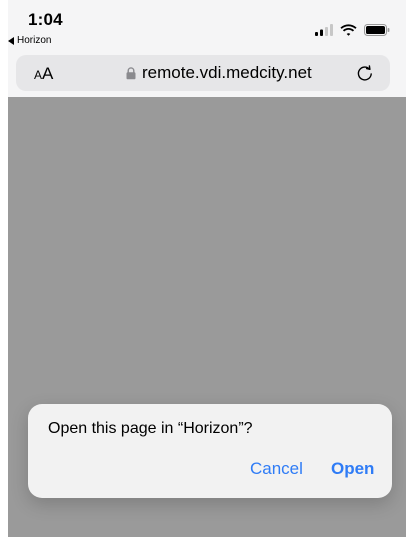  I want to click on text-size-large-label: A, so click(48, 73).